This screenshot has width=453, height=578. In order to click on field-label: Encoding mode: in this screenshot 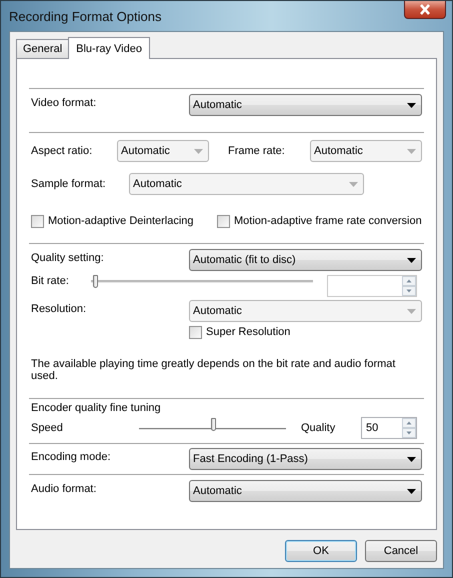, I will do `click(71, 456)`.